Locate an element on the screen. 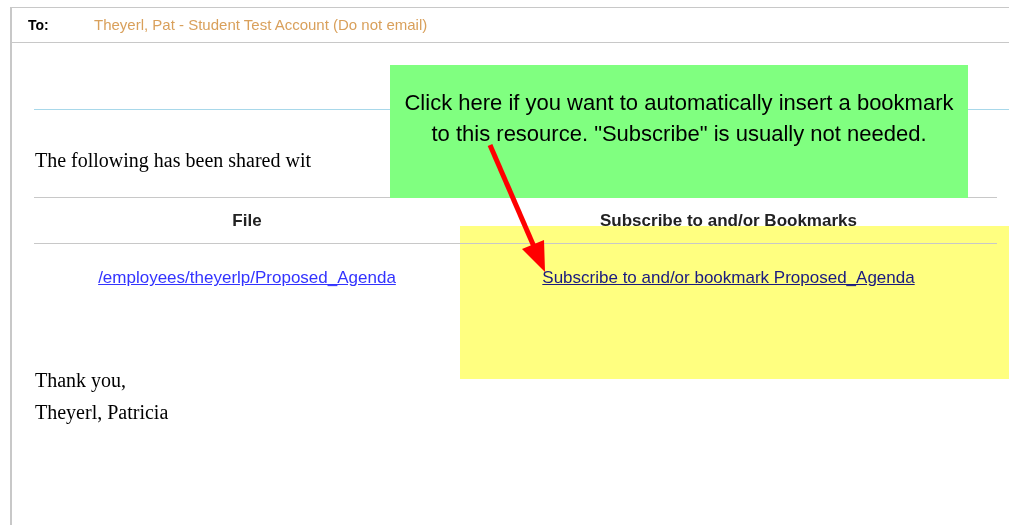 This screenshot has height=525, width=1009. intro-text: The following has been shared wit is located at coordinates (173, 160).